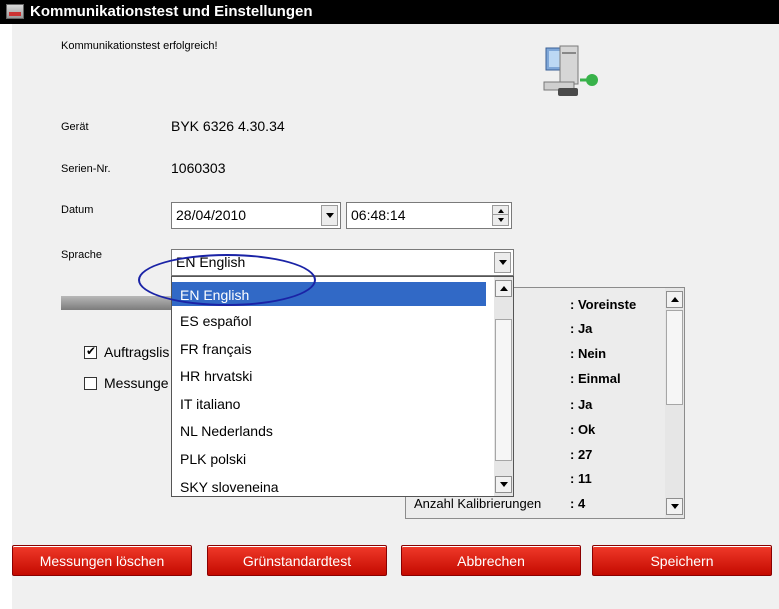  What do you see at coordinates (329, 458) in the screenshot?
I see `language-option: PLK polski` at bounding box center [329, 458].